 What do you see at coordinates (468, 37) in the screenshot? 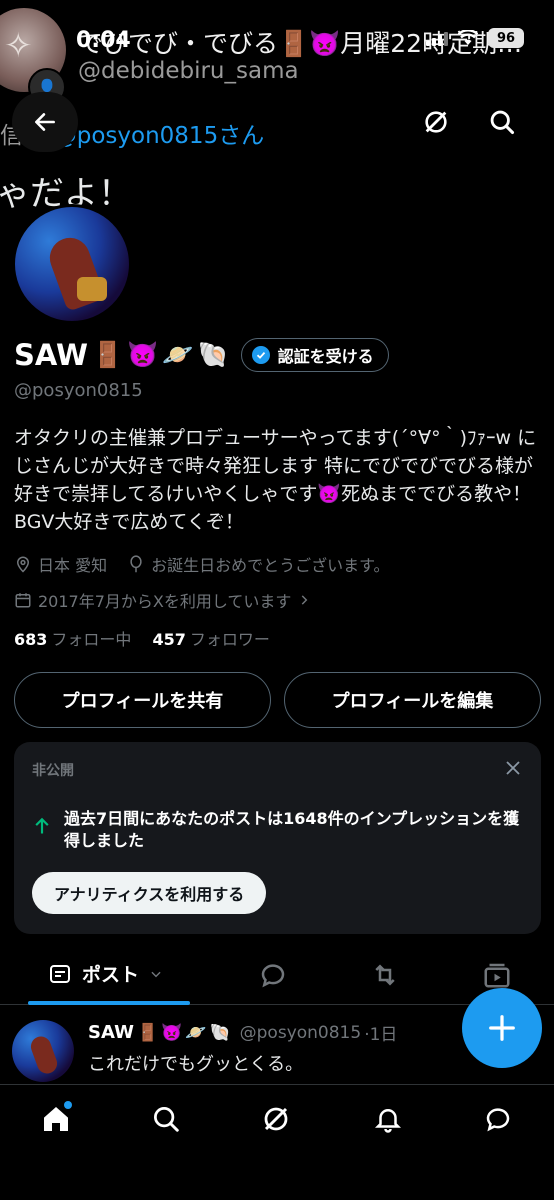
I see `wifi-icon` at bounding box center [468, 37].